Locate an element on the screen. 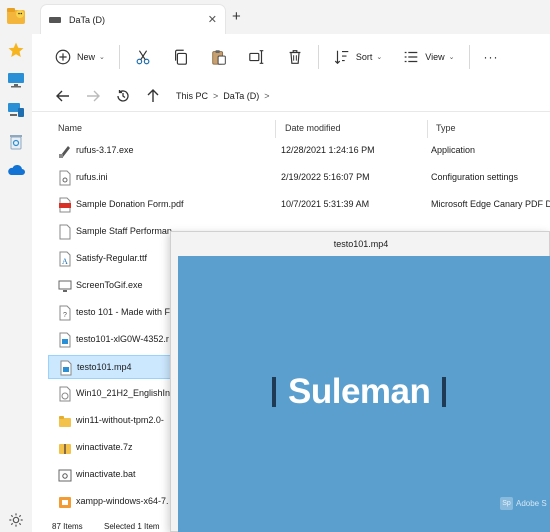 Image resolution: width=550 pixels, height=532 pixels. favorites-star-icon is located at coordinates (16, 50).